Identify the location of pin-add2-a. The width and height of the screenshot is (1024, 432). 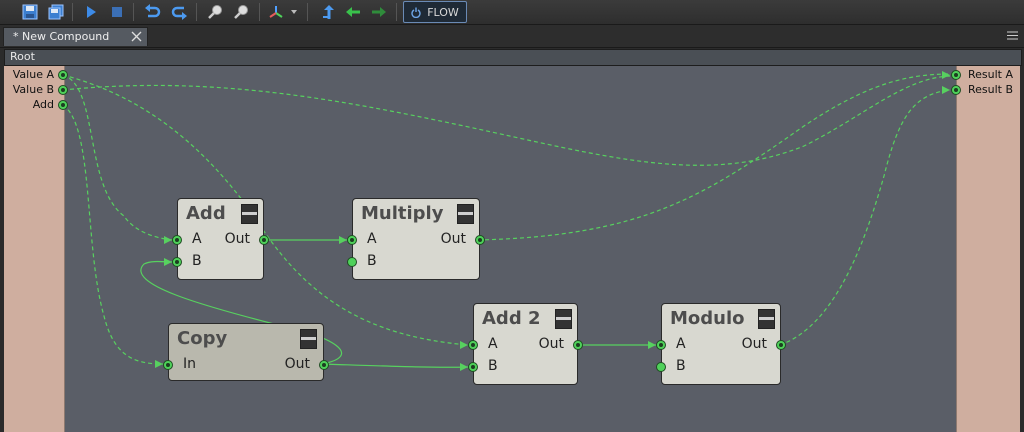
(473, 345).